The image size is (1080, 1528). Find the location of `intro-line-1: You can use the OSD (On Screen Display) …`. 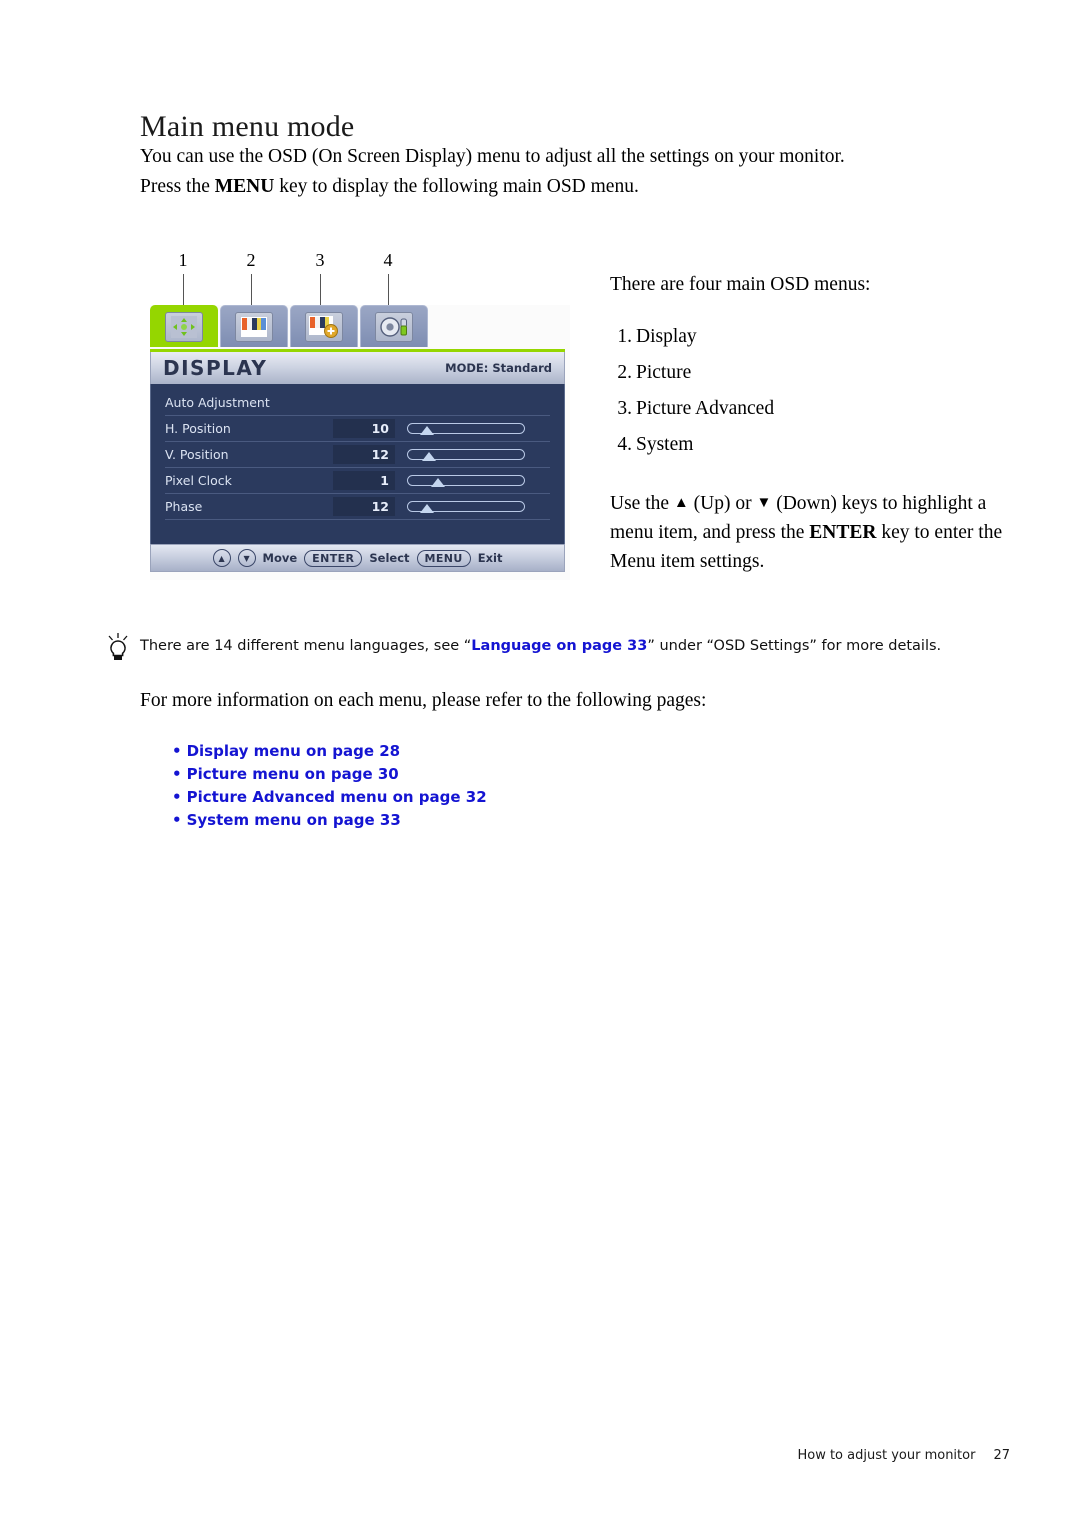

intro-line-1: You can use the OSD (On Screen Display) … is located at coordinates (492, 156).